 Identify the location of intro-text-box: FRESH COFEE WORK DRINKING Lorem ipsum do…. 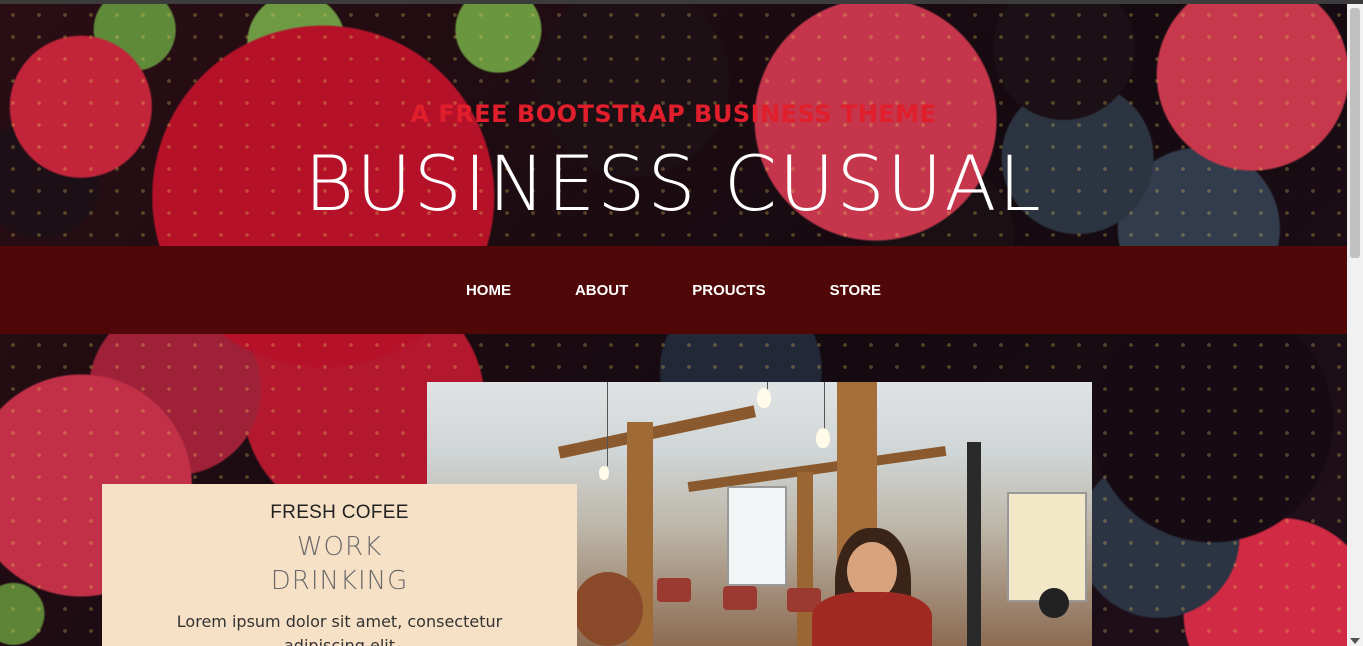
(339, 565).